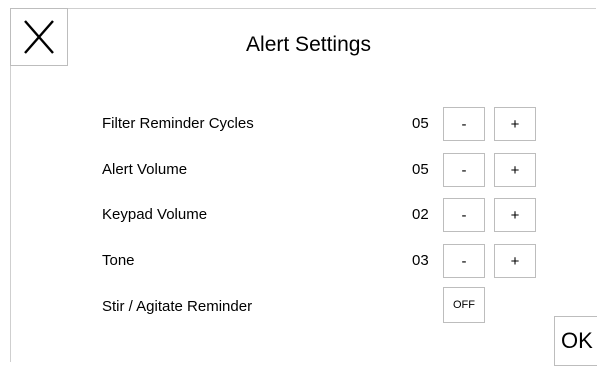  What do you see at coordinates (298, 305) in the screenshot?
I see `setting-row-stir-agitate-reminder: Stir / Agitate Reminder OFF` at bounding box center [298, 305].